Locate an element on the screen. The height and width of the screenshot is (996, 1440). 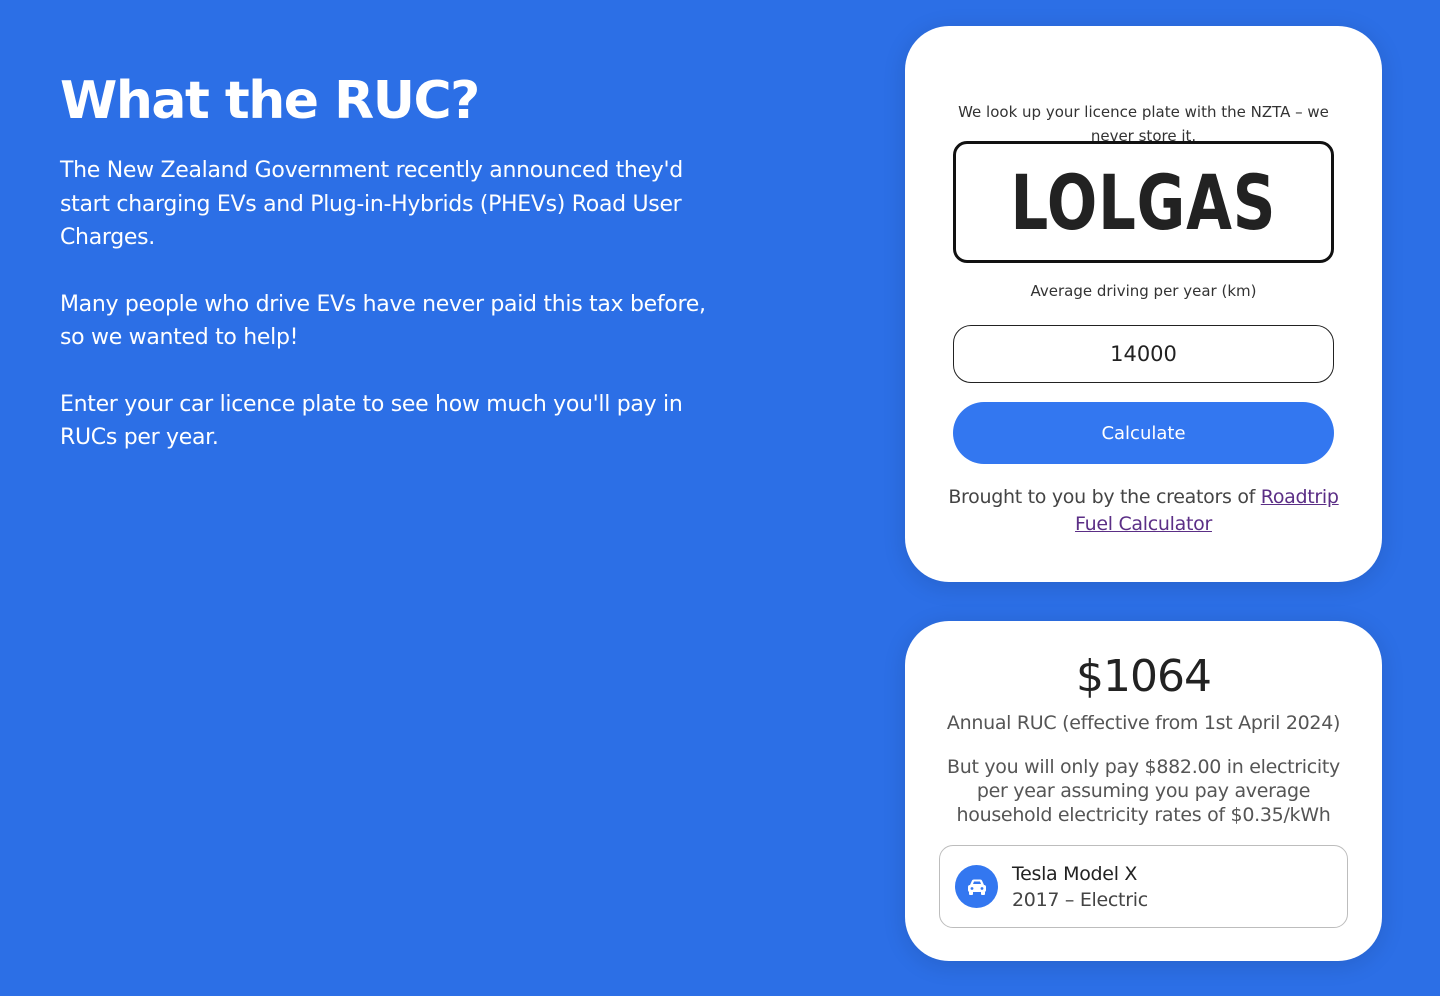
driving-distance-label: Average driving per year (km) is located at coordinates (1143, 291).